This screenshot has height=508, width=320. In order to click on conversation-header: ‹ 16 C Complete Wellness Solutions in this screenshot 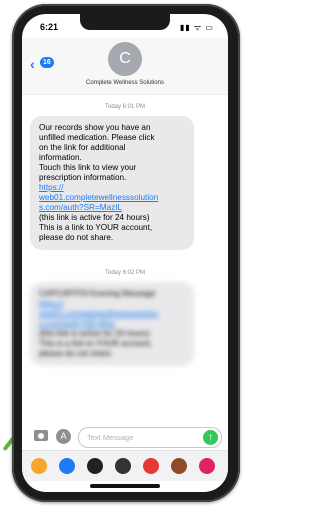, I will do `click(125, 66)`.